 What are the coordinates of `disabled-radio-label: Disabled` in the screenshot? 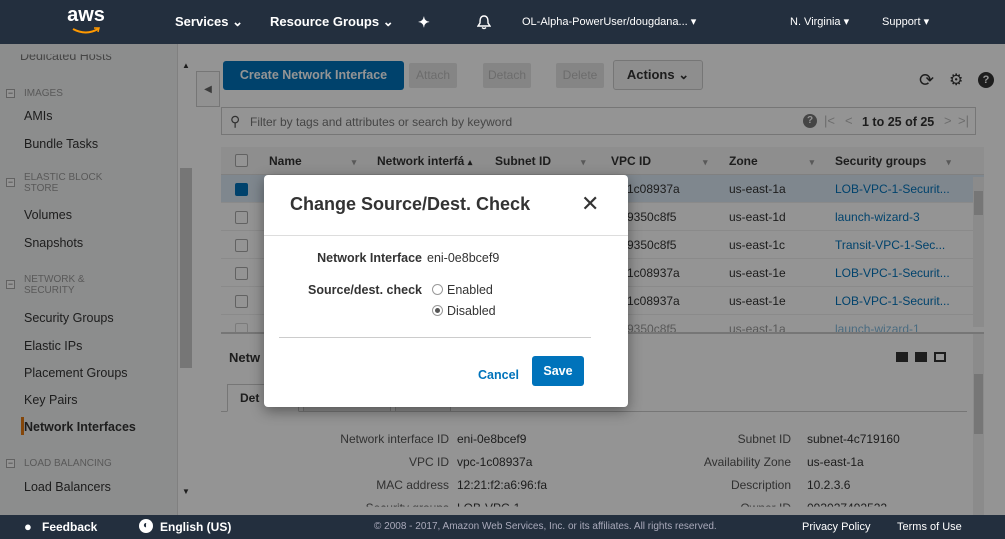 It's located at (471, 311).